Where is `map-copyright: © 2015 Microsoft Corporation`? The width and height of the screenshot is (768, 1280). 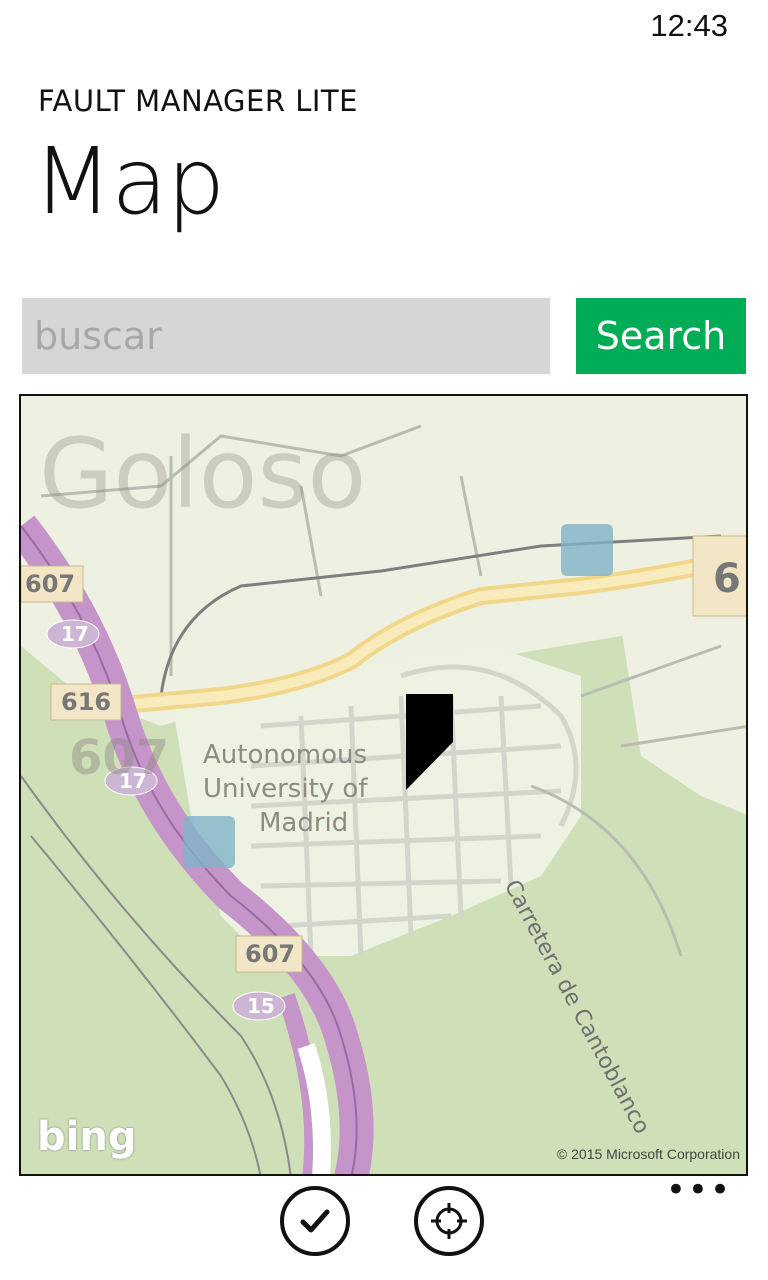 map-copyright: © 2015 Microsoft Corporation is located at coordinates (648, 1154).